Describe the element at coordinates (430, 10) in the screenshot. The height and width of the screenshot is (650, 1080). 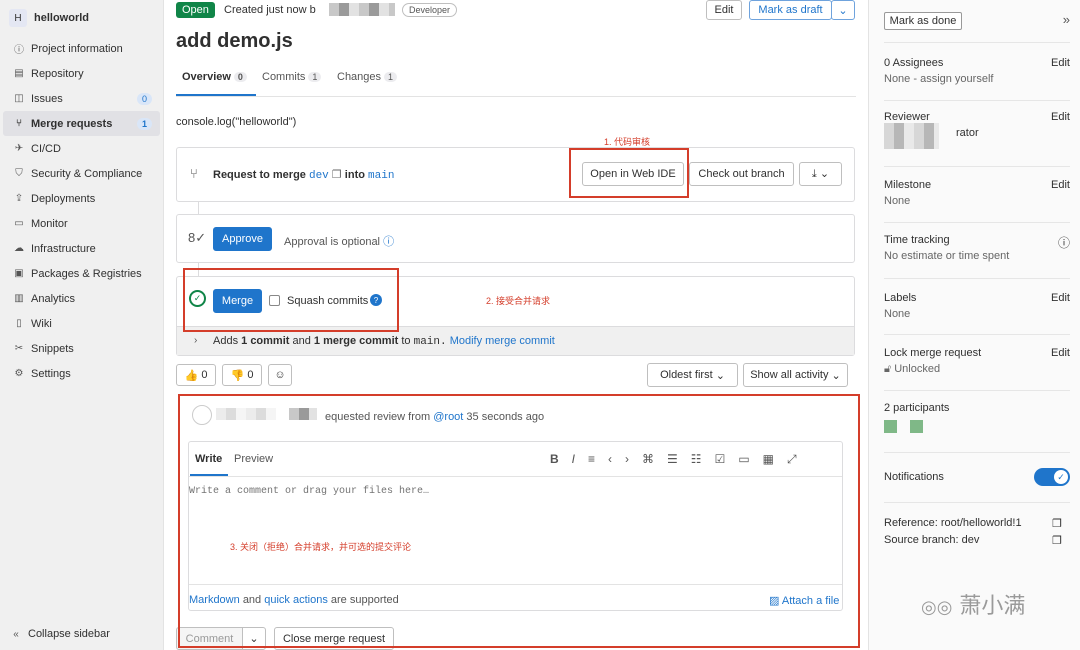
I see `role-badge: Developer` at that location.